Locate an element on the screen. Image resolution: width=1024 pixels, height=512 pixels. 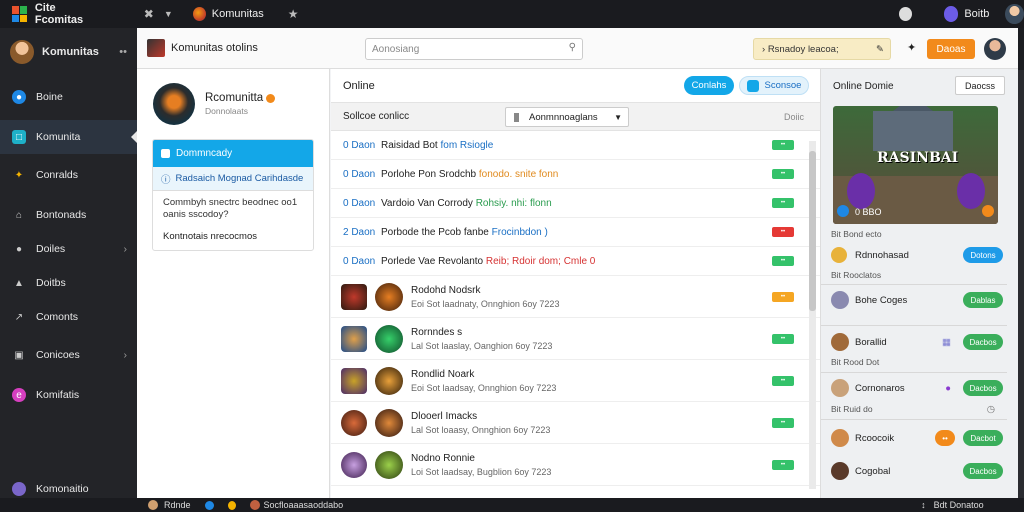
center-scrollbar is located at coordinates (812, 315).